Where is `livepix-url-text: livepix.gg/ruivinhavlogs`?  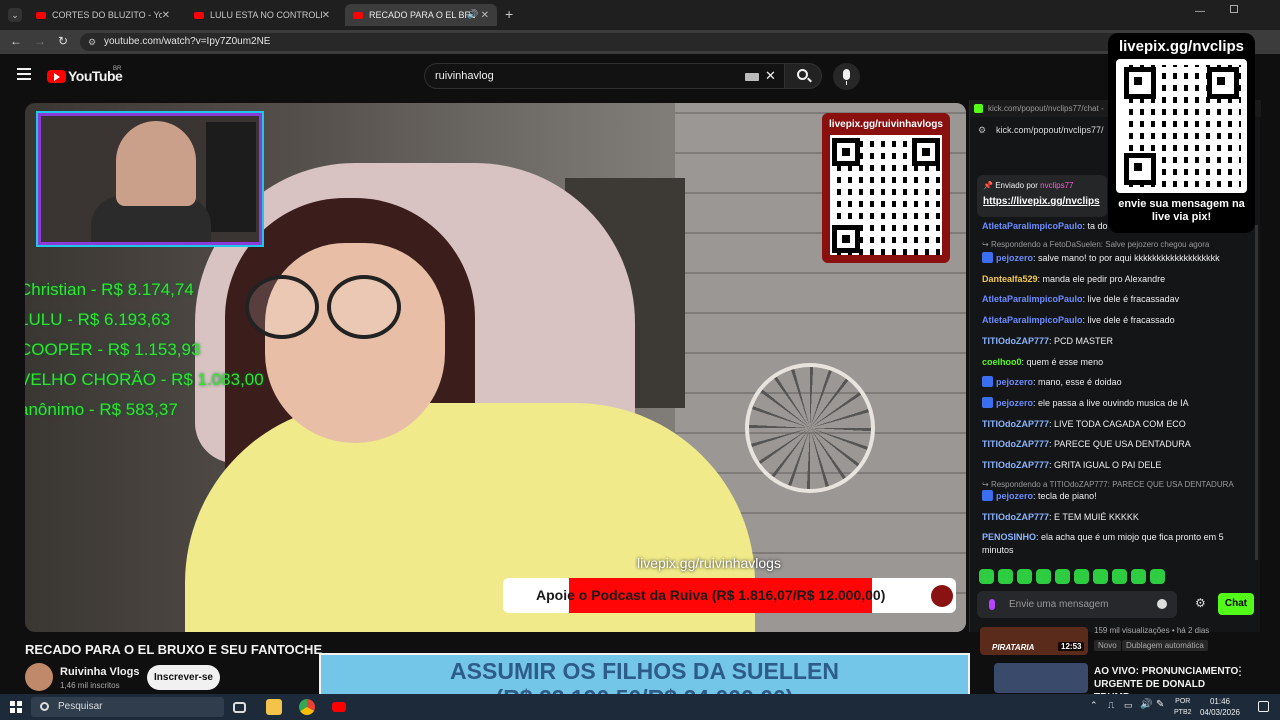
livepix-url-text: livepix.gg/ruivinhavlogs is located at coordinates (709, 563).